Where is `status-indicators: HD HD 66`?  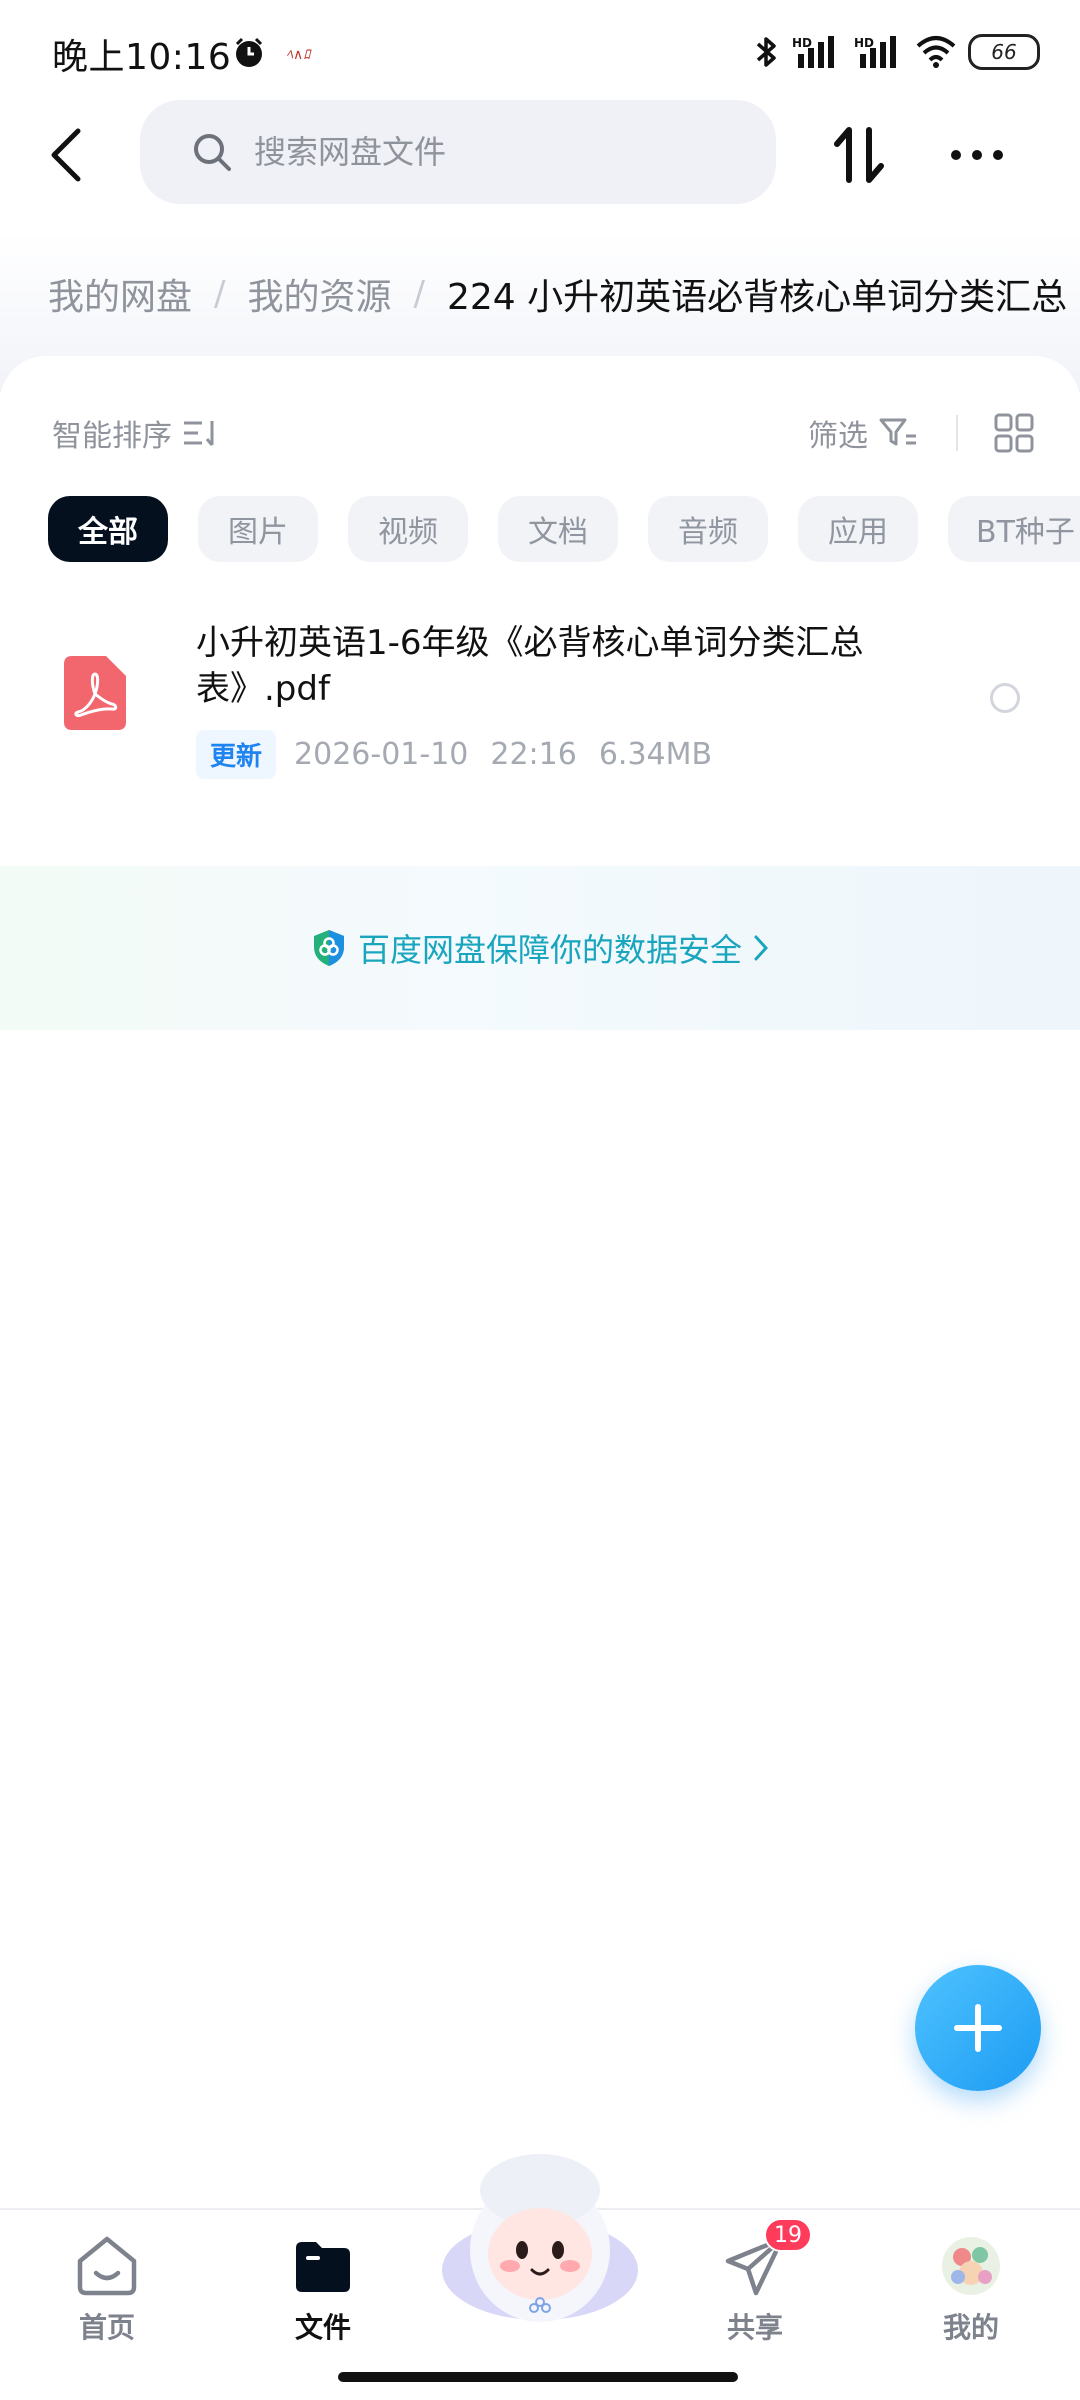
status-indicators: HD HD 66 is located at coordinates (897, 52).